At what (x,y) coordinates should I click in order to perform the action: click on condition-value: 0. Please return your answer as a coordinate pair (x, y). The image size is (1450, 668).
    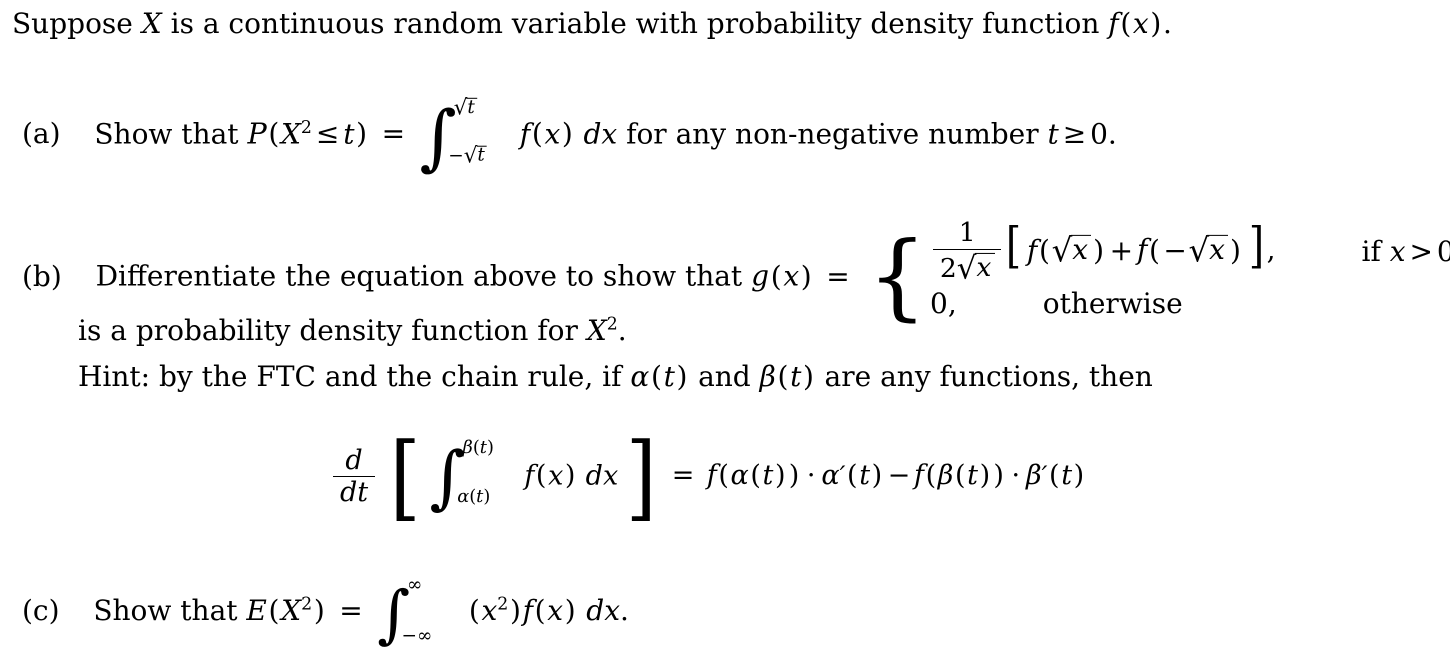
    Looking at the image, I should click on (1099, 134).